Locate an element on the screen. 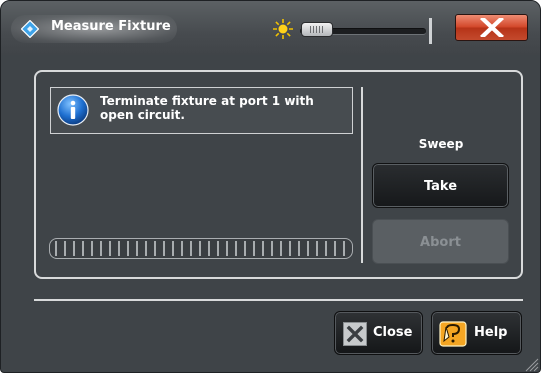 This screenshot has height=373, width=541. window-title: Measure Fixture is located at coordinates (111, 26).